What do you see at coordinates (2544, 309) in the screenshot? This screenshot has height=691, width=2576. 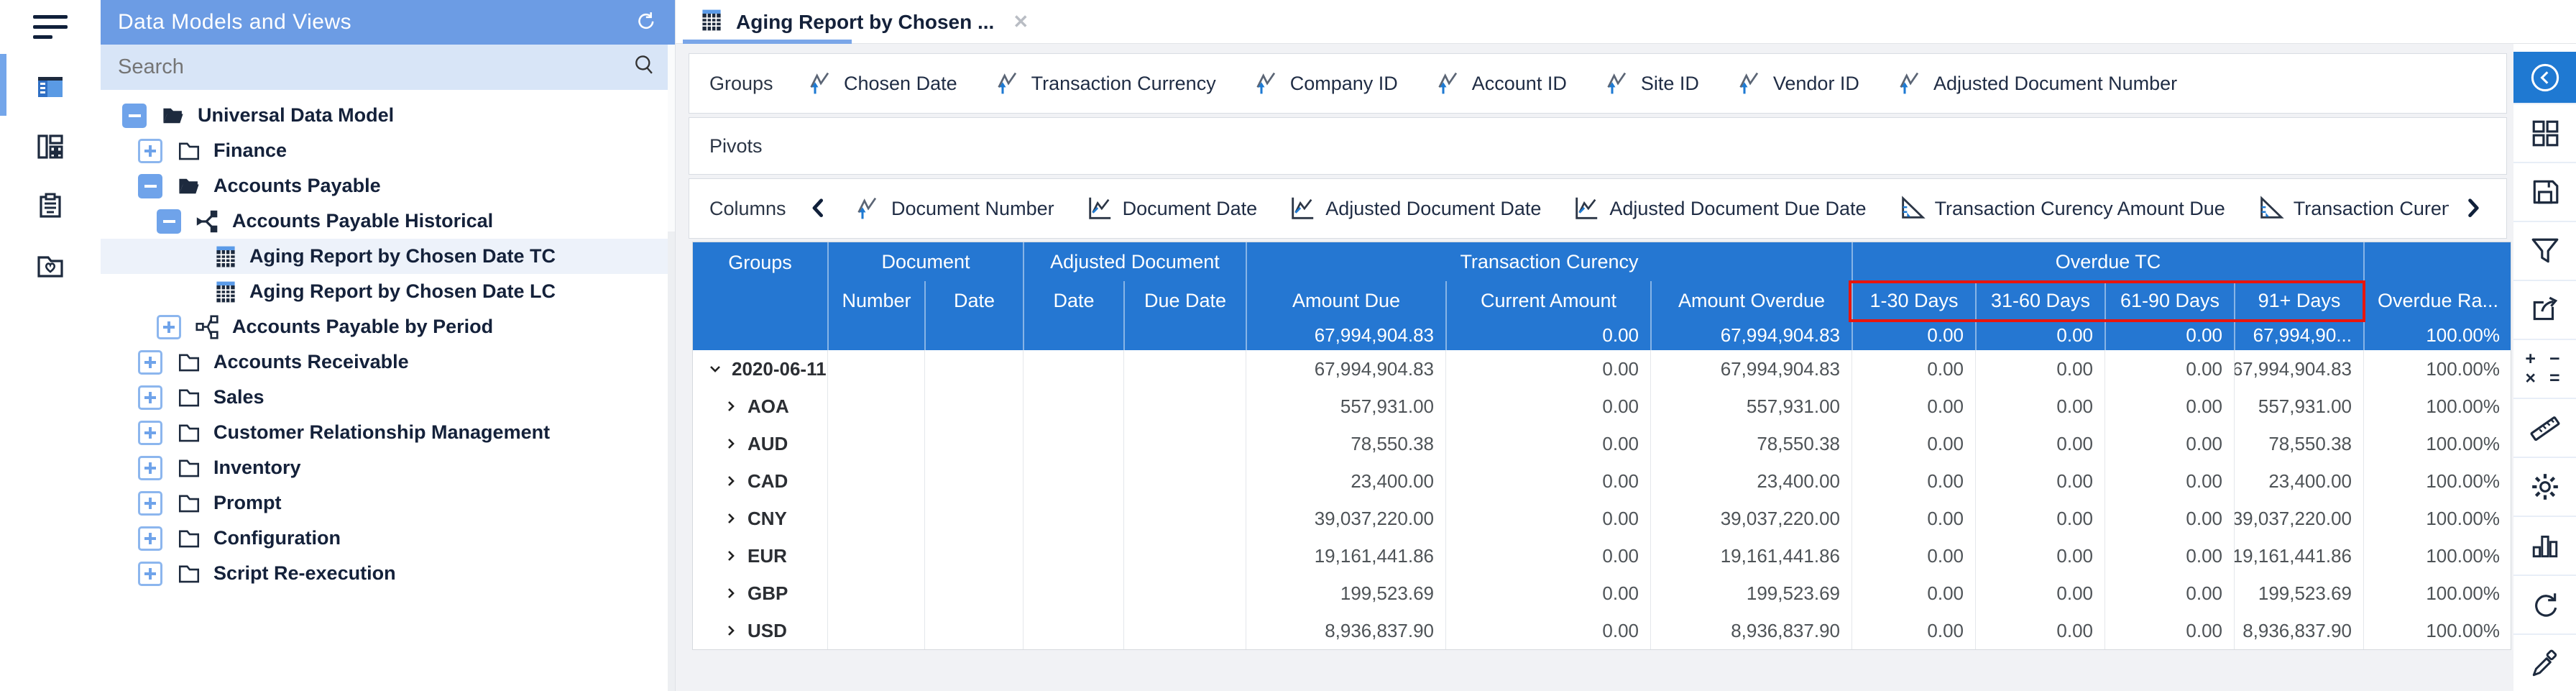 I see `export-button` at bounding box center [2544, 309].